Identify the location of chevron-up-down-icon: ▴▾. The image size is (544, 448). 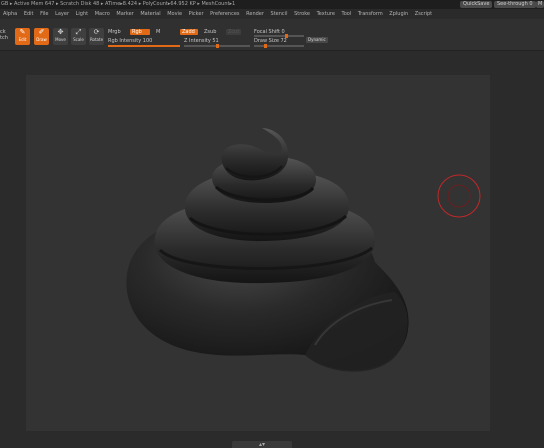
(262, 444).